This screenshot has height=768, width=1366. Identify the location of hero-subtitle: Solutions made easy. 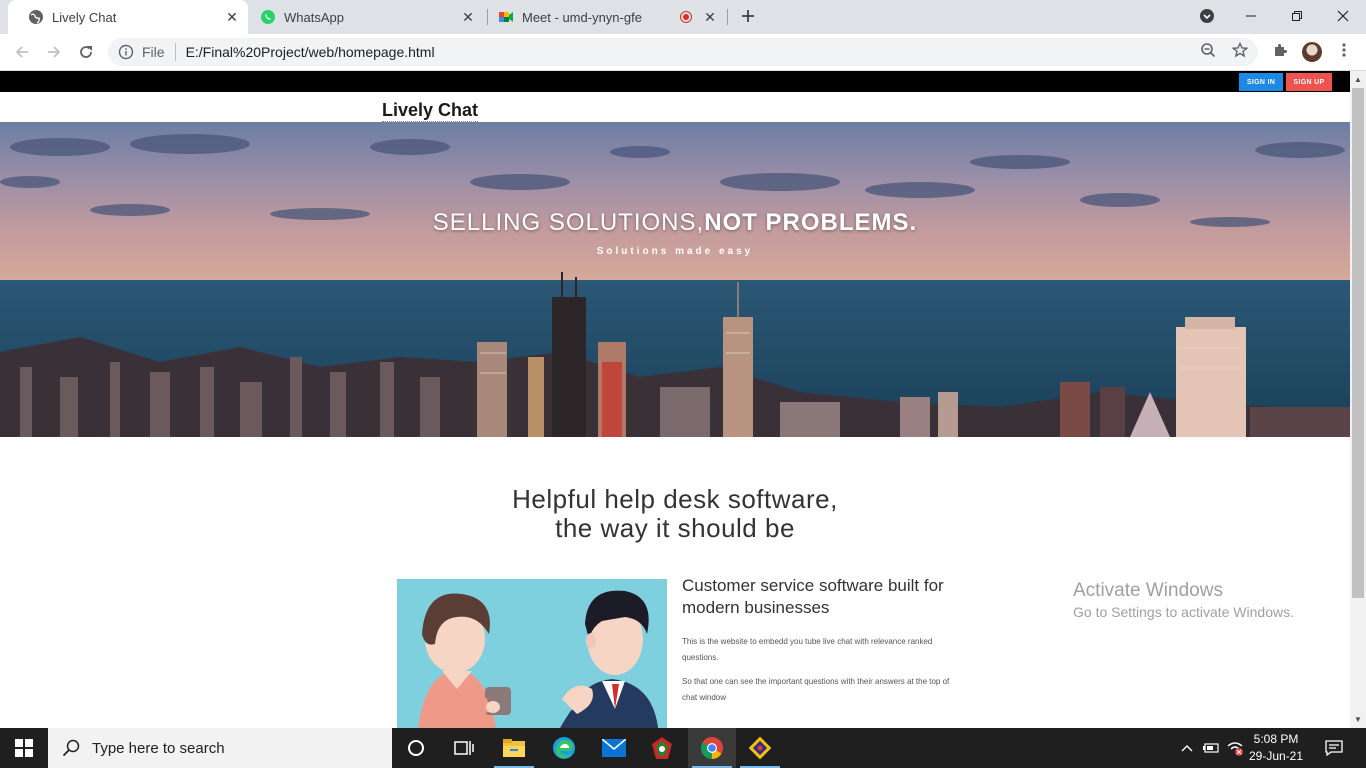
(675, 251).